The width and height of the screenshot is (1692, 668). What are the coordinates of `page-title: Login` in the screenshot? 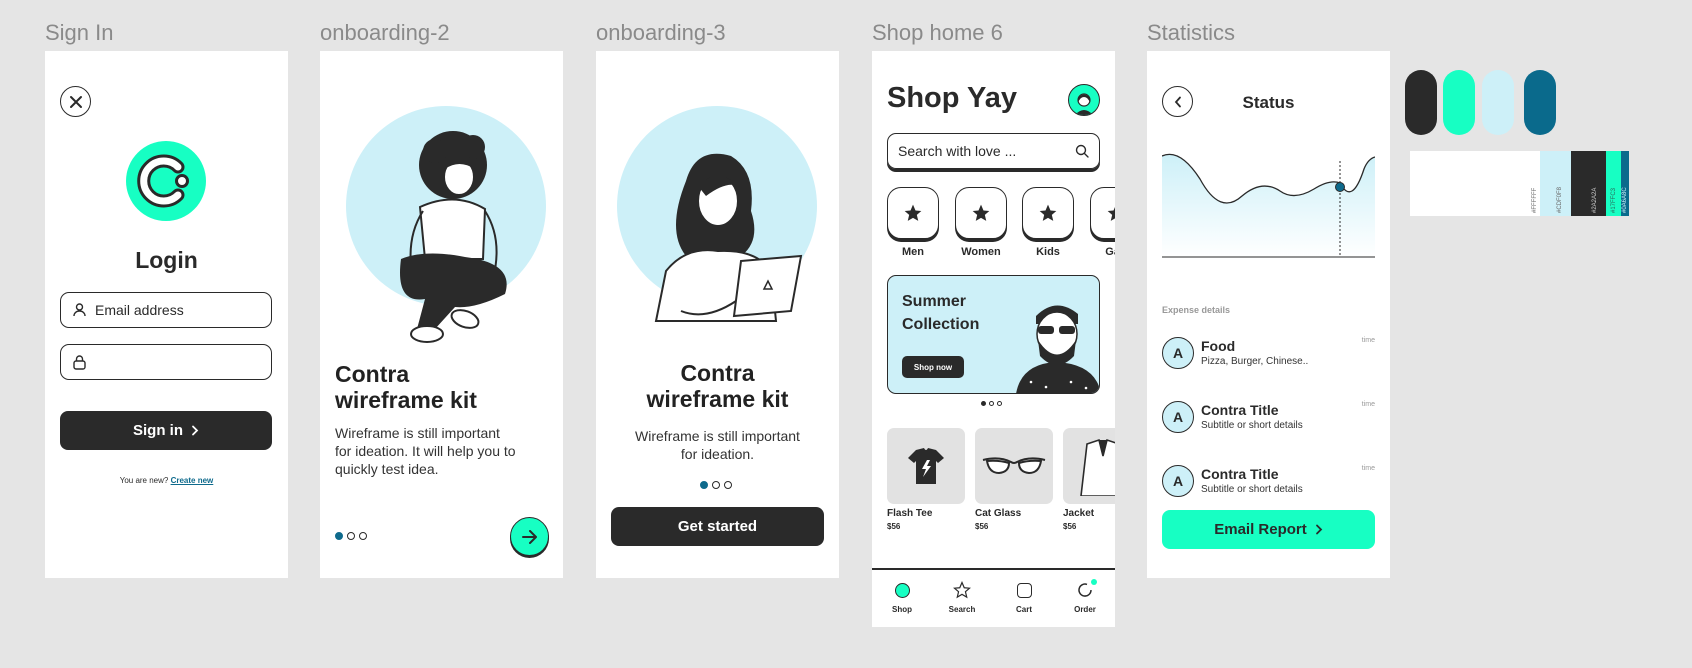 It's located at (166, 260).